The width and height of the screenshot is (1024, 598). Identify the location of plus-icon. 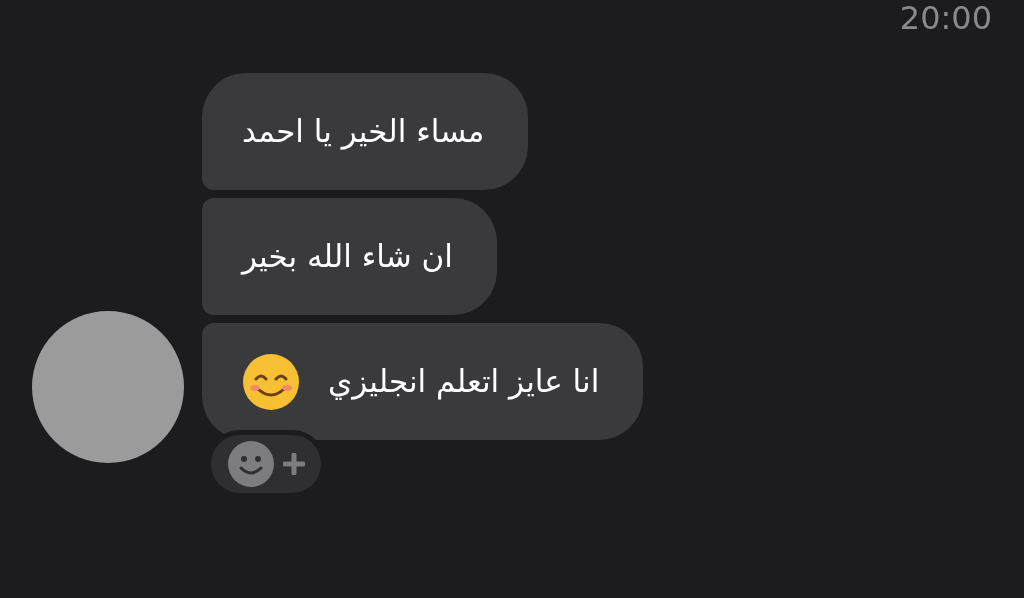
(294, 464).